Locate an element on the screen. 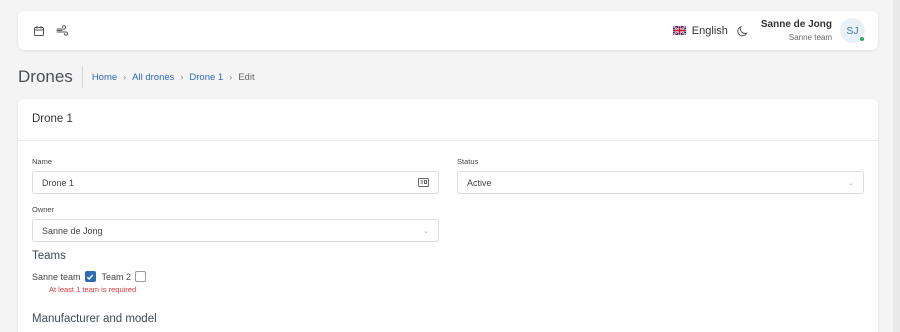 This screenshot has width=900, height=332. status-value: Active is located at coordinates (479, 182).